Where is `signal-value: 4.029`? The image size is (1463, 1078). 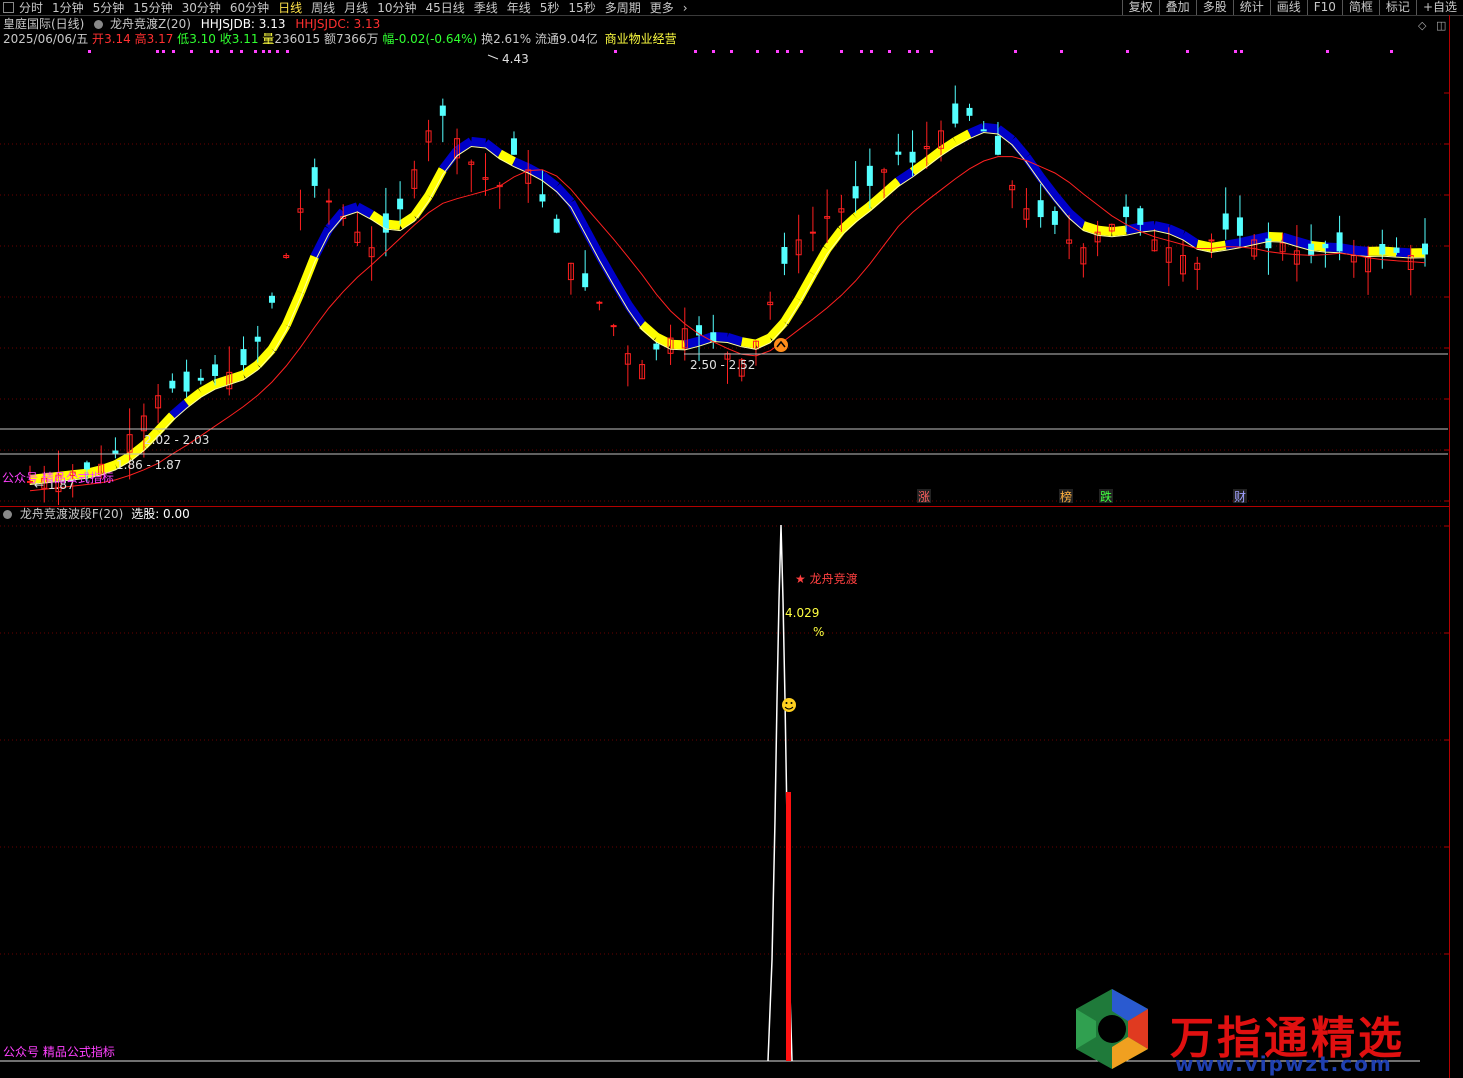
signal-value: 4.029 is located at coordinates (802, 613).